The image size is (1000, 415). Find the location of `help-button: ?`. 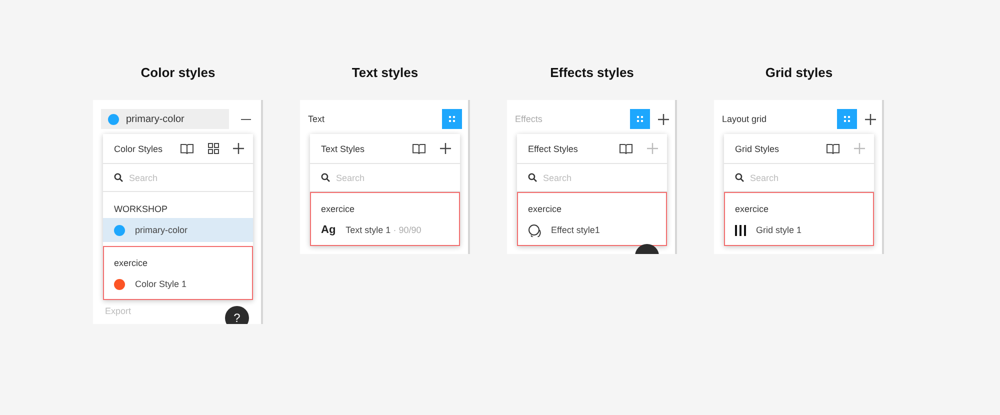

help-button: ? is located at coordinates (237, 315).